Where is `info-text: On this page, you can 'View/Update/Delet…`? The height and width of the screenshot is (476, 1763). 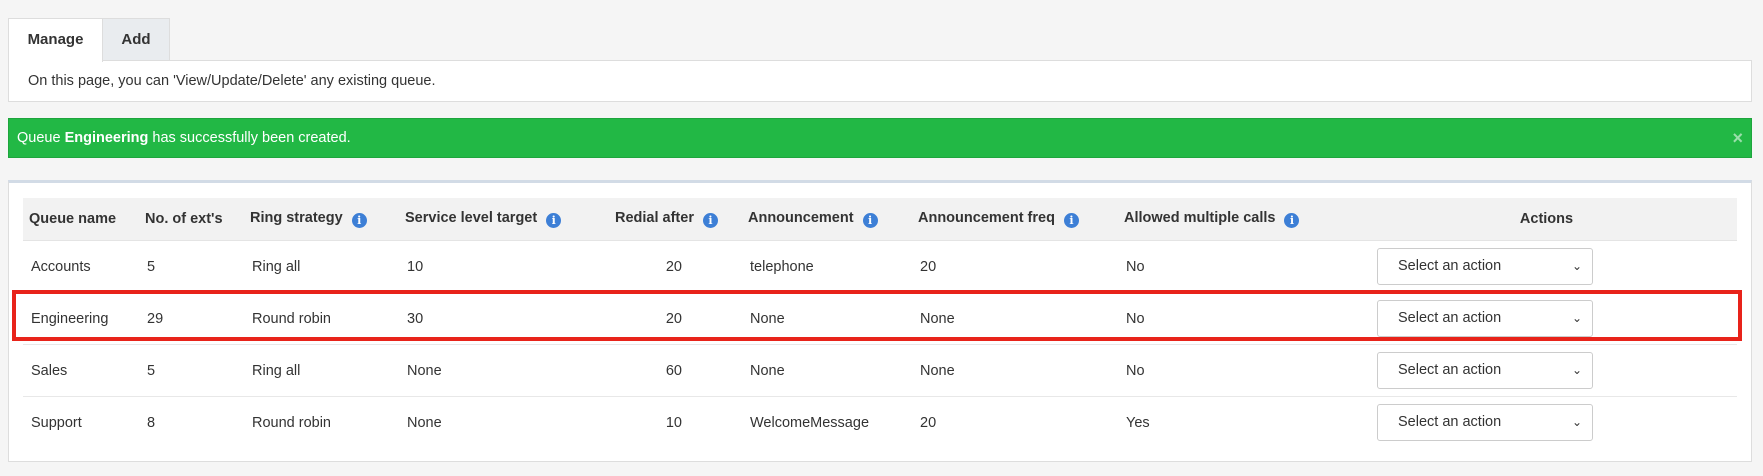
info-text: On this page, you can 'View/Update/Delet… is located at coordinates (232, 81).